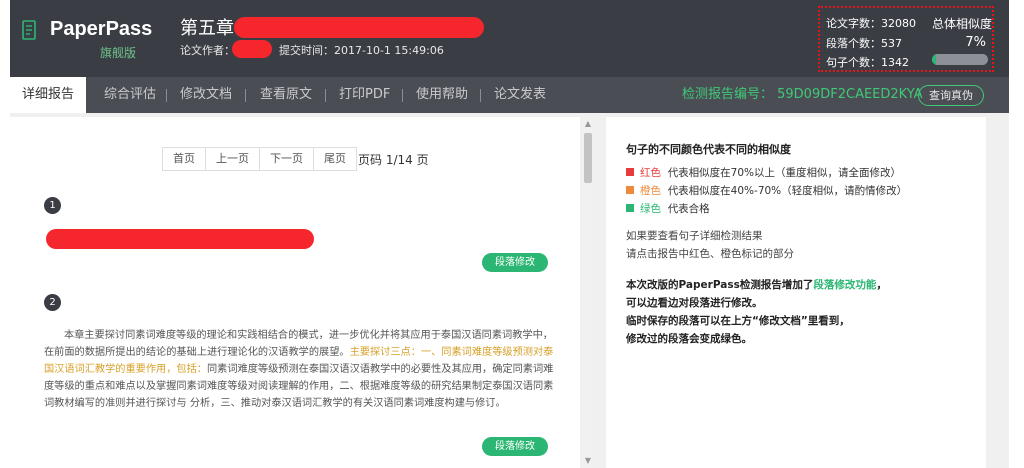  What do you see at coordinates (951, 95) in the screenshot?
I see `verify-button: 查询真伪` at bounding box center [951, 95].